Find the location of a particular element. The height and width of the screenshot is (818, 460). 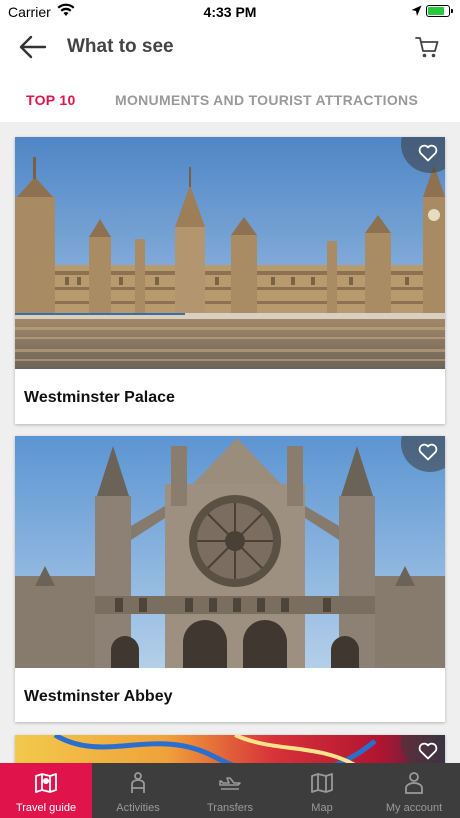

attraction-name: Westminster Abbey is located at coordinates (98, 696).